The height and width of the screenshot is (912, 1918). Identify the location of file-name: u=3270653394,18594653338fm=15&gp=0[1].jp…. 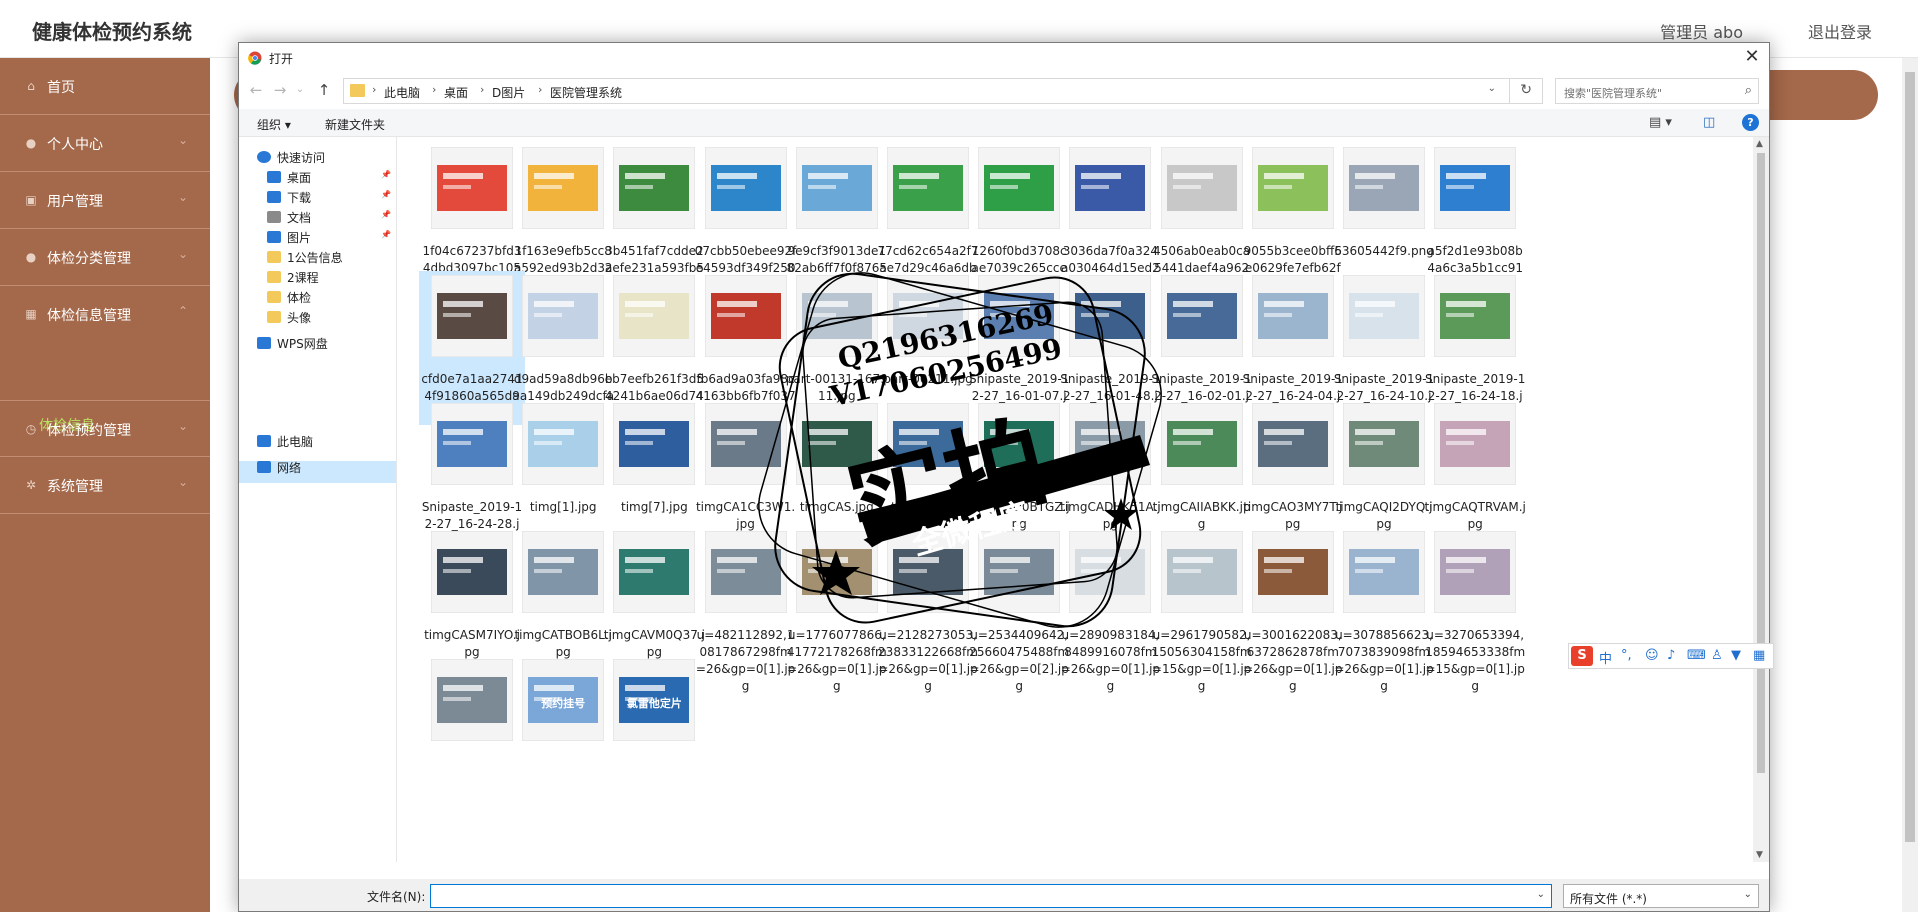
(1475, 660).